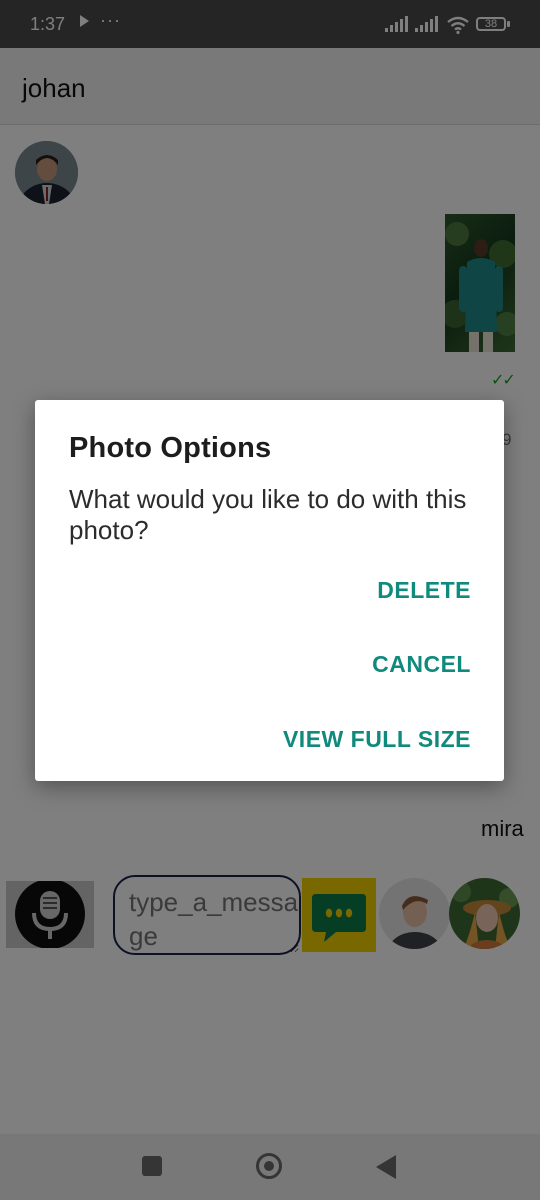  What do you see at coordinates (377, 739) in the screenshot?
I see `view-full-size-button: VIEW FULL SIZE` at bounding box center [377, 739].